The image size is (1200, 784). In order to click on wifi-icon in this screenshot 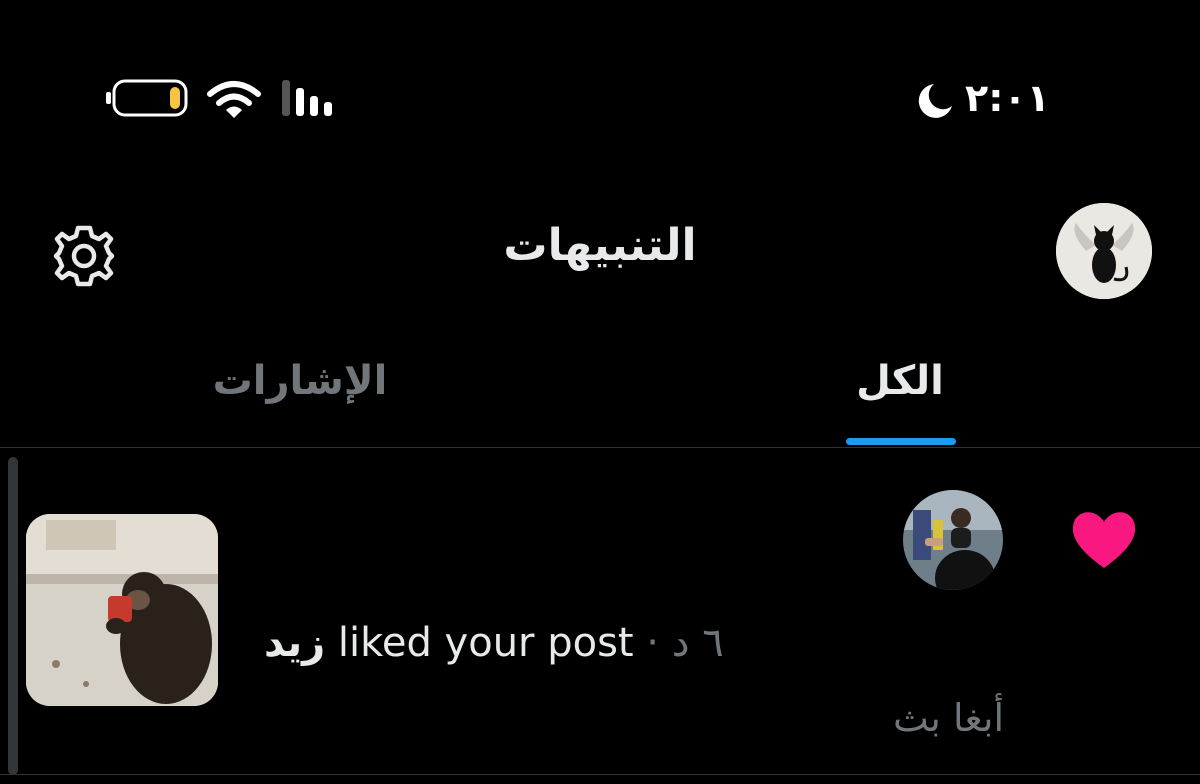, I will do `click(234, 99)`.